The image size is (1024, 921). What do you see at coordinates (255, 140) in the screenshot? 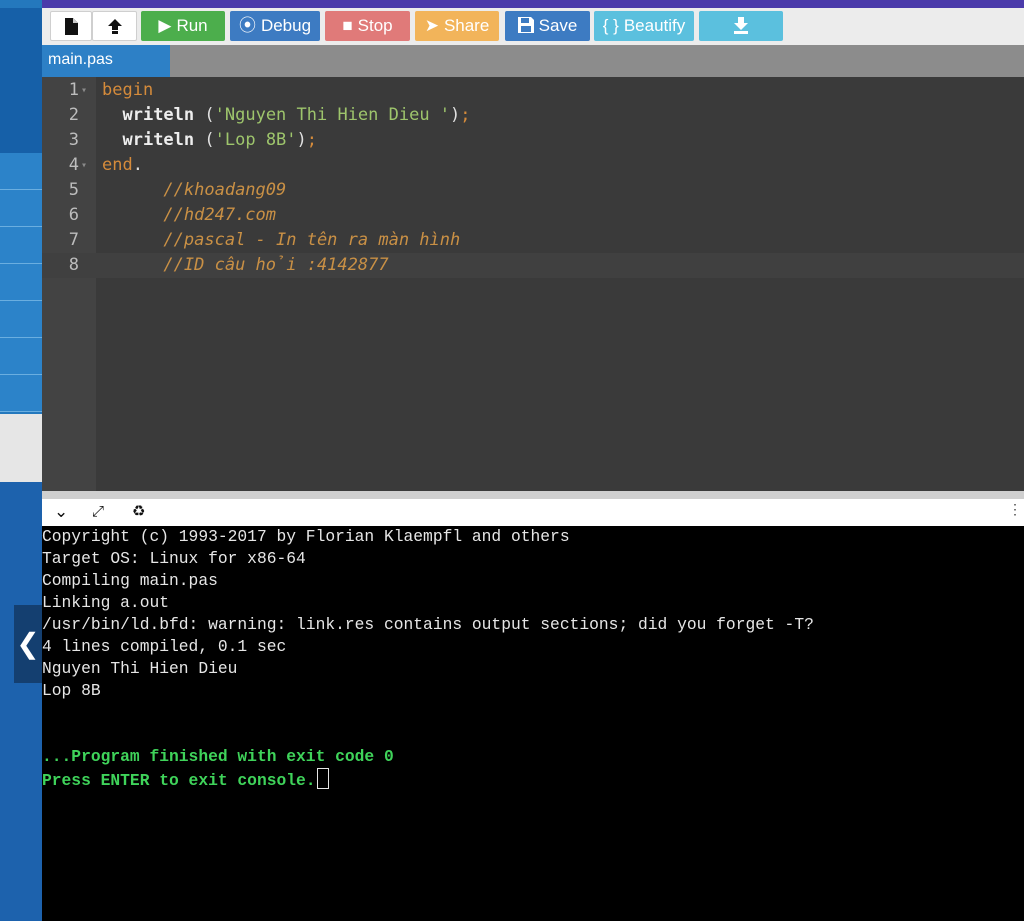
I see `string-literal: 'Lop 8B'` at bounding box center [255, 140].